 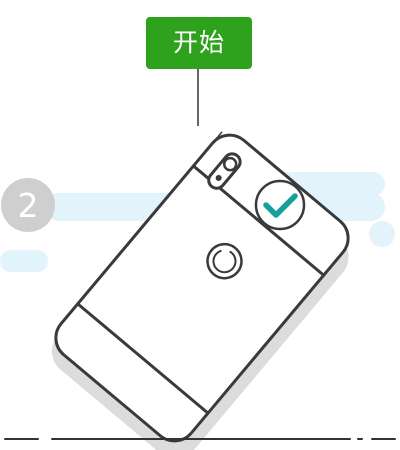 What do you see at coordinates (24, 261) in the screenshot?
I see `cloud-band-left` at bounding box center [24, 261].